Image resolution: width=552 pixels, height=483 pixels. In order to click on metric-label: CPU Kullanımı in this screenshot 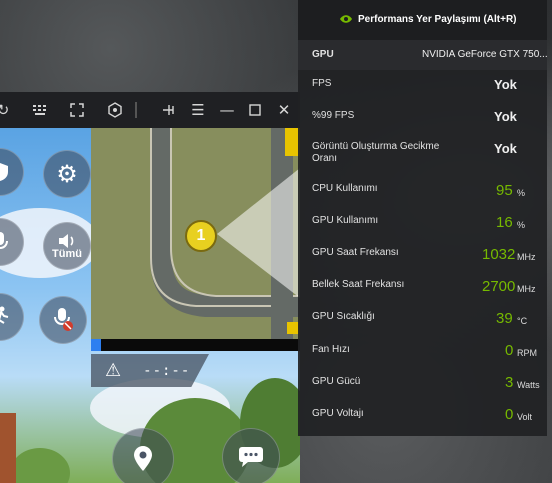, I will do `click(345, 188)`.